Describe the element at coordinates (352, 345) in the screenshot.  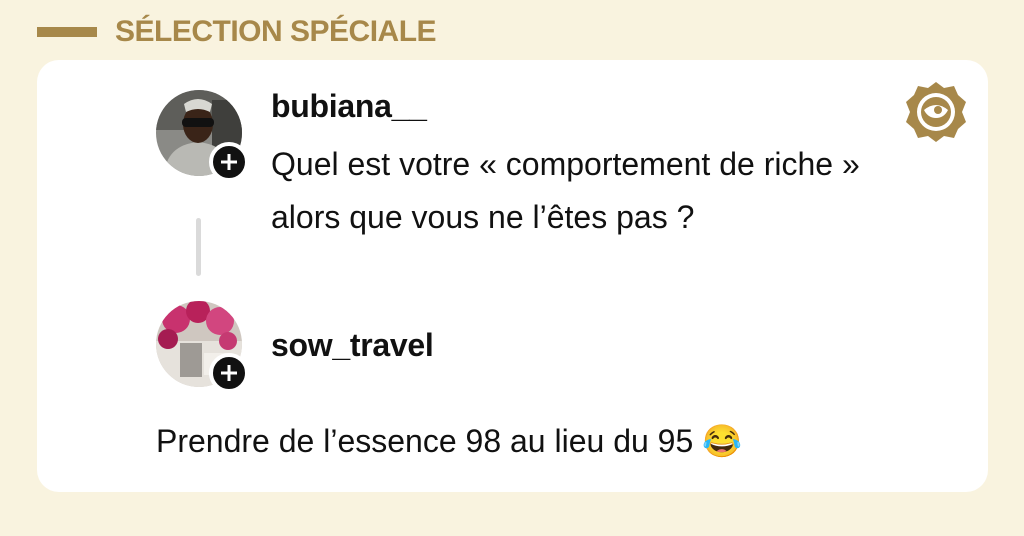
I see `reply-username: sow_travel` at that location.